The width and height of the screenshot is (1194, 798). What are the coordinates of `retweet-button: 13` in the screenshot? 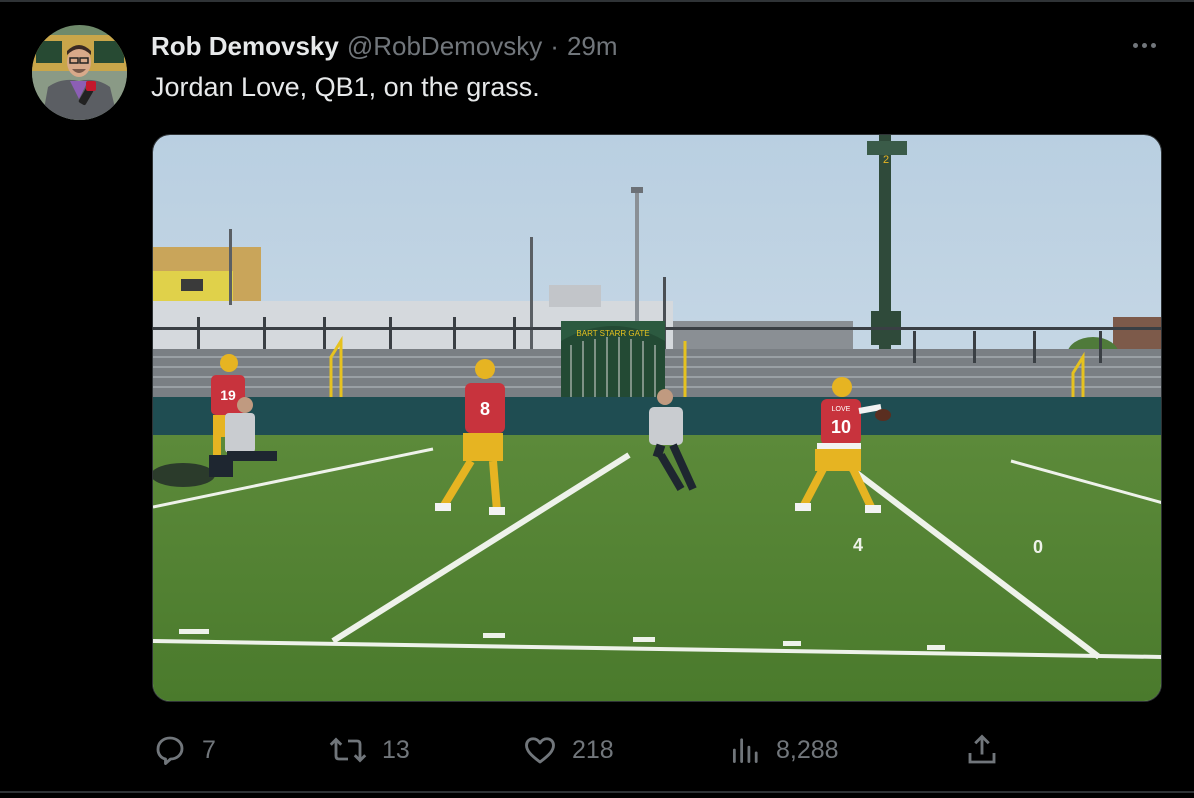 It's located at (369, 750).